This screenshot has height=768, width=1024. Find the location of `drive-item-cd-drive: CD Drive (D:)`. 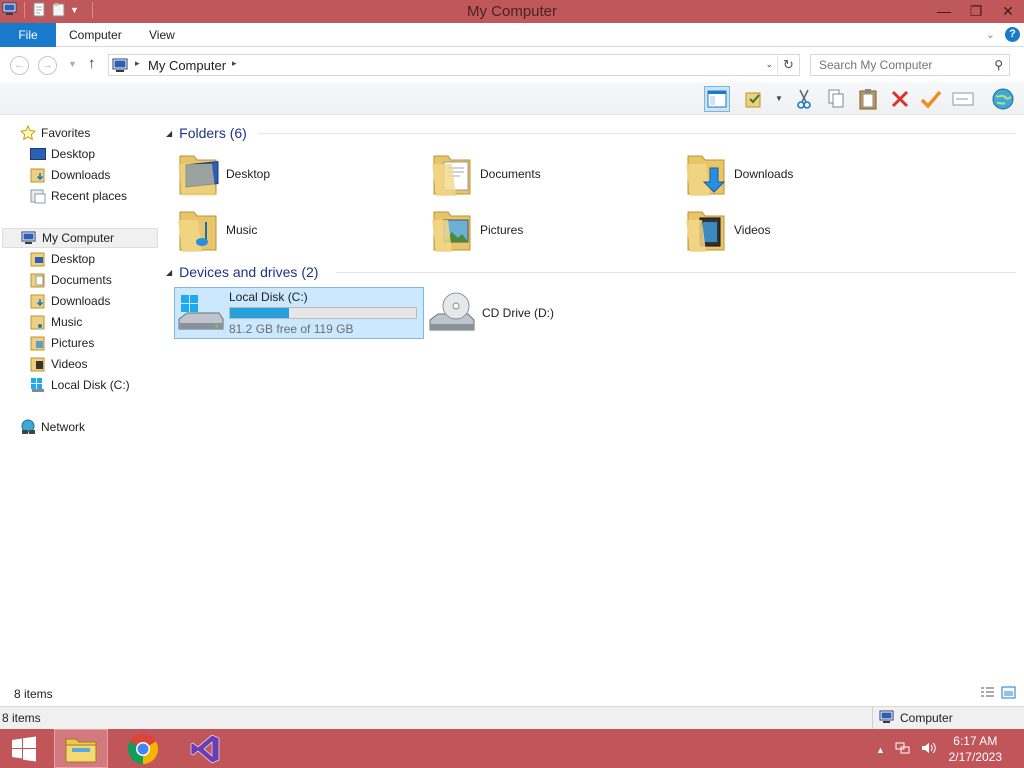

drive-item-cd-drive: CD Drive (D:) is located at coordinates (553, 313).